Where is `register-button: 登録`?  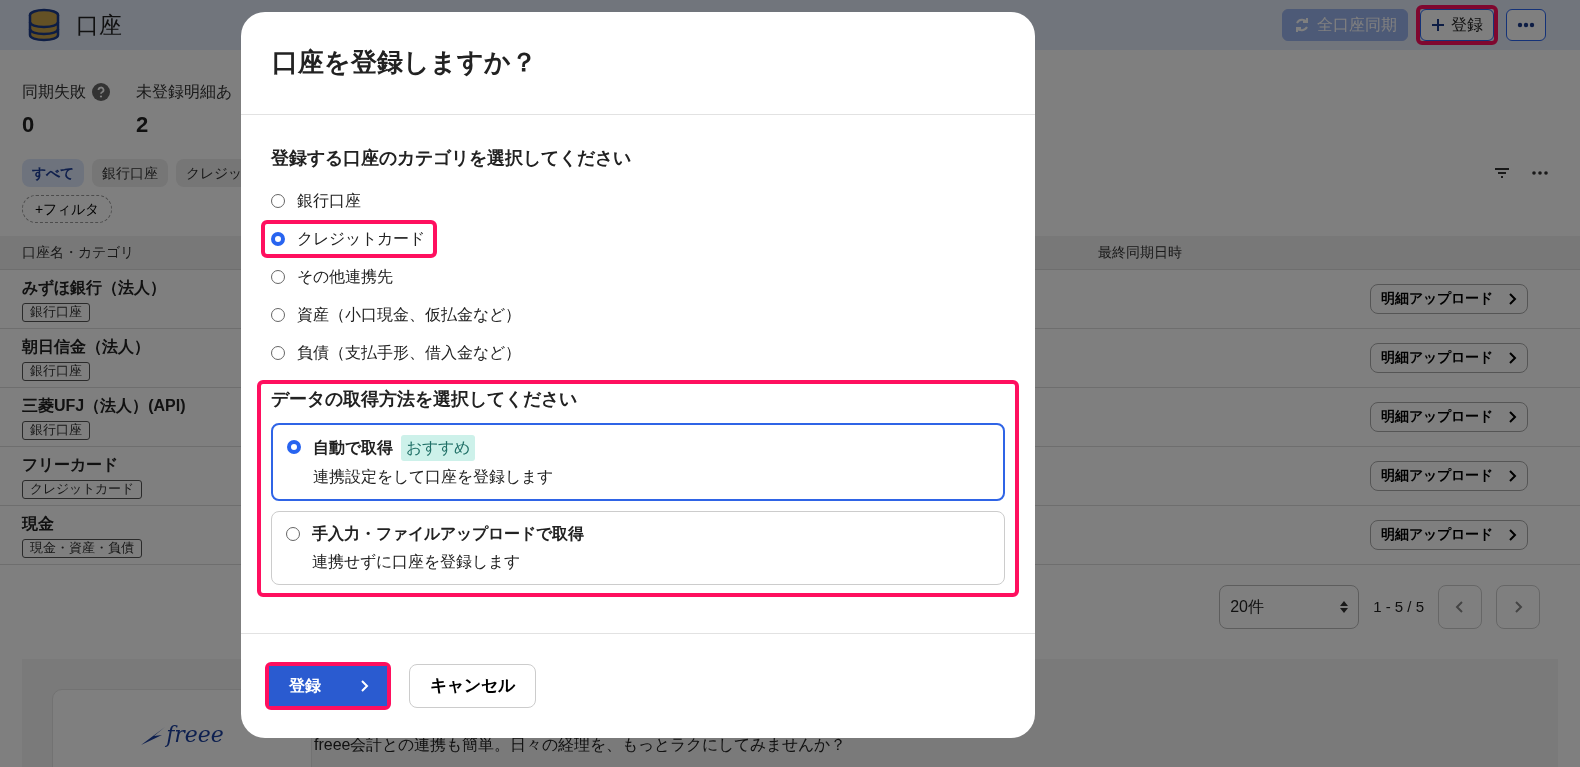
register-button: 登録 is located at coordinates (328, 686).